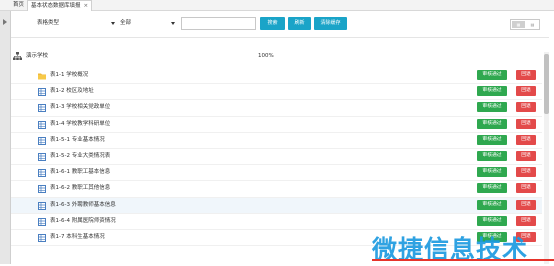 The image size is (554, 266). Describe the element at coordinates (17, 56) in the screenshot. I see `org-tree-icon` at that location.